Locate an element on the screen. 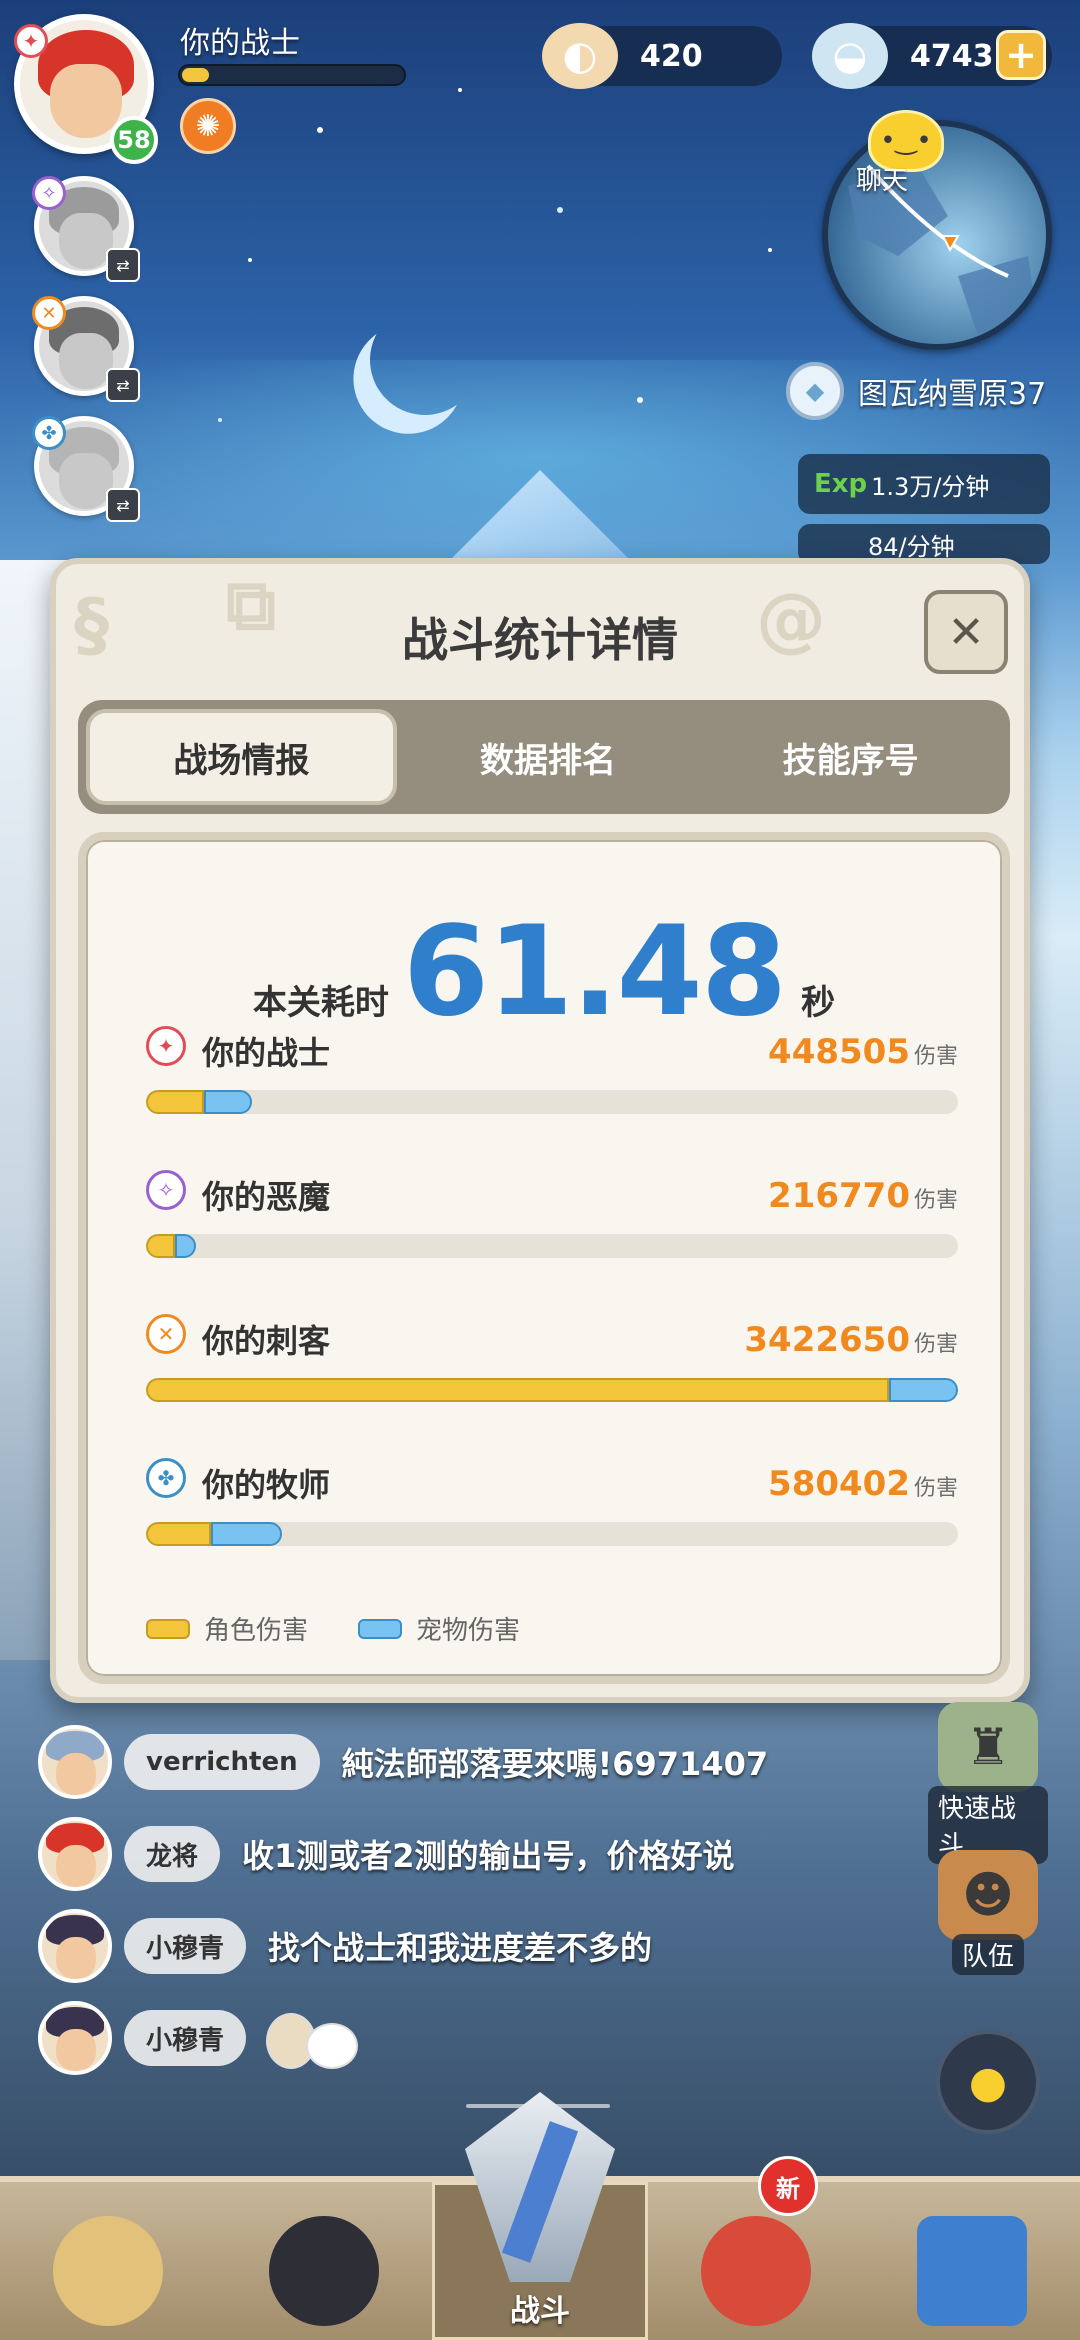  chat-line: 龙将 收1测或者2测的输出号，价格好说 is located at coordinates (386, 1854).